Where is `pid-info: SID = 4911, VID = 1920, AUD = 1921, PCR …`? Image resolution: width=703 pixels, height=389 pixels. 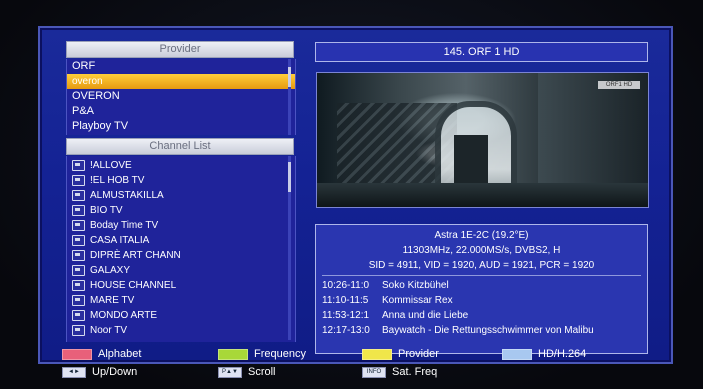
pid-info: SID = 4911, VID = 1920, AUD = 1921, PCR … is located at coordinates (481, 265).